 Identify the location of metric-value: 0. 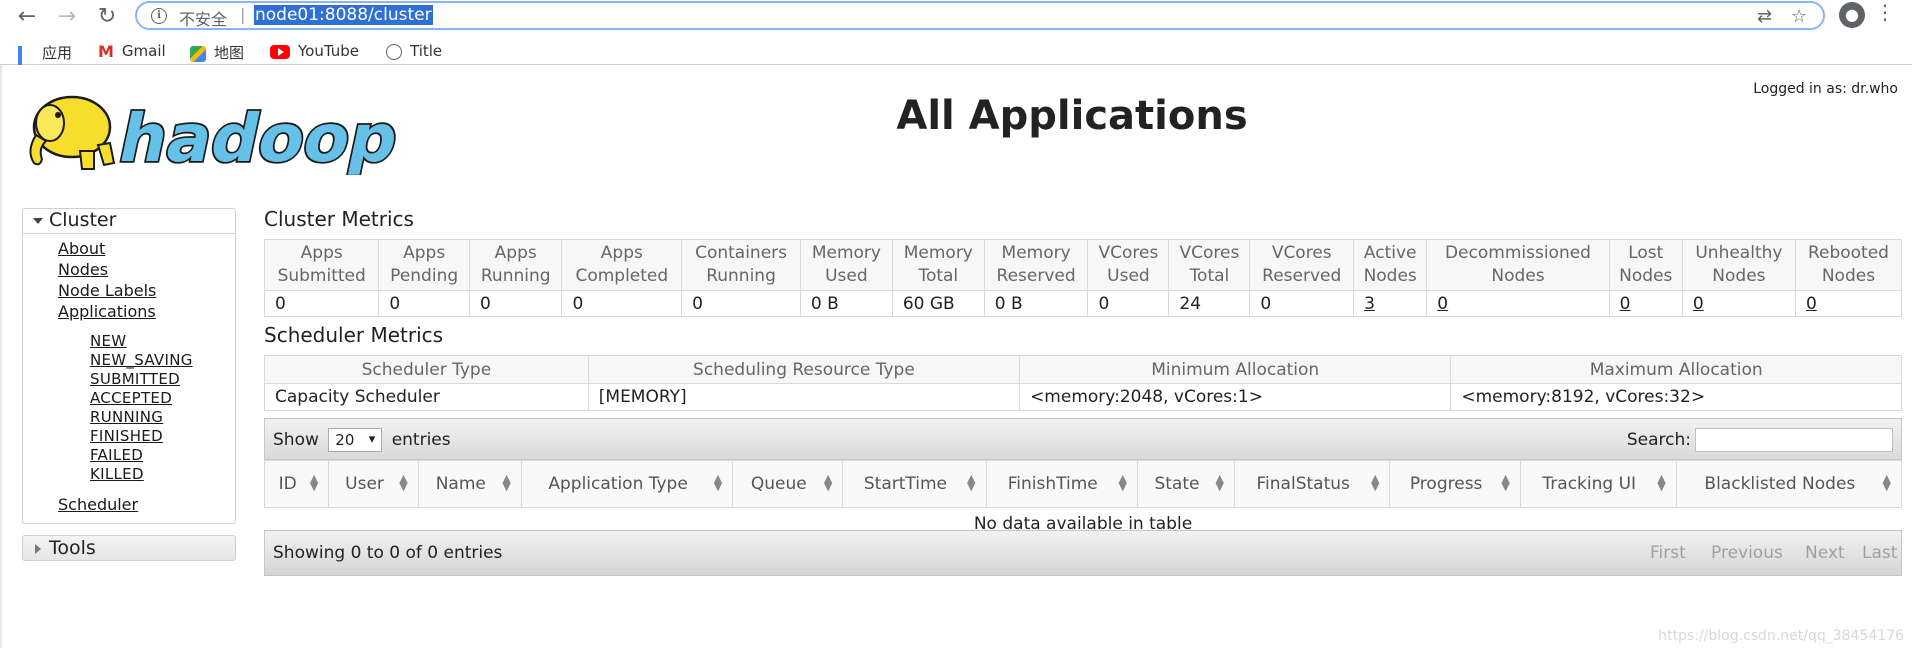
(741, 303).